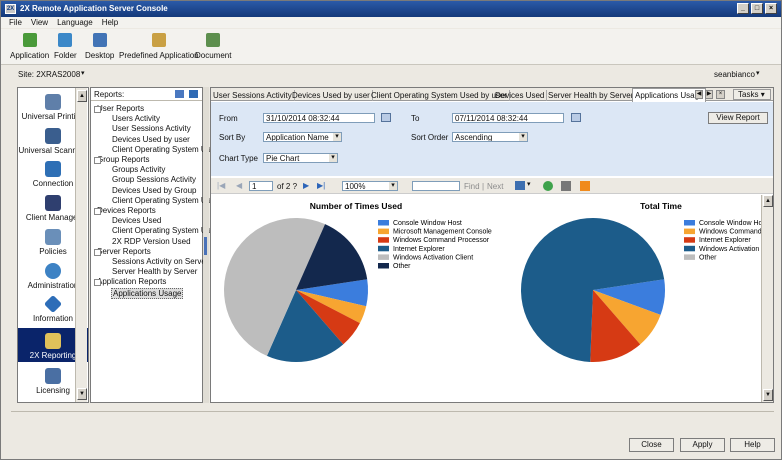 This screenshot has width=782, height=460. What do you see at coordinates (300, 158) in the screenshot?
I see `chart-type-select: Pie Chart` at bounding box center [300, 158].